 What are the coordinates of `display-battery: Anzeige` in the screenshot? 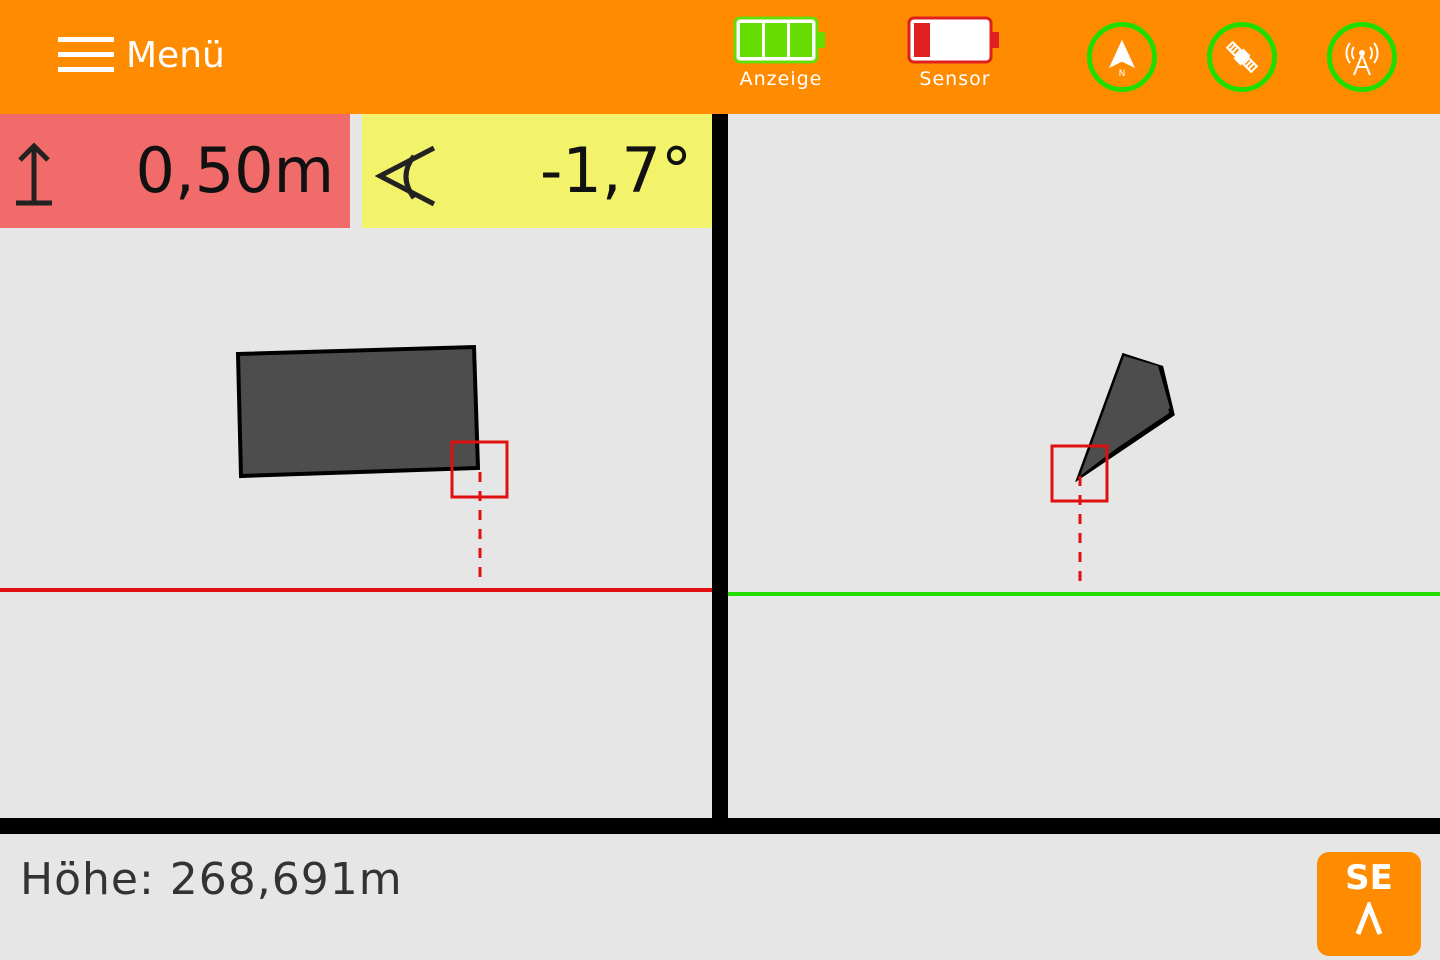 It's located at (781, 61).